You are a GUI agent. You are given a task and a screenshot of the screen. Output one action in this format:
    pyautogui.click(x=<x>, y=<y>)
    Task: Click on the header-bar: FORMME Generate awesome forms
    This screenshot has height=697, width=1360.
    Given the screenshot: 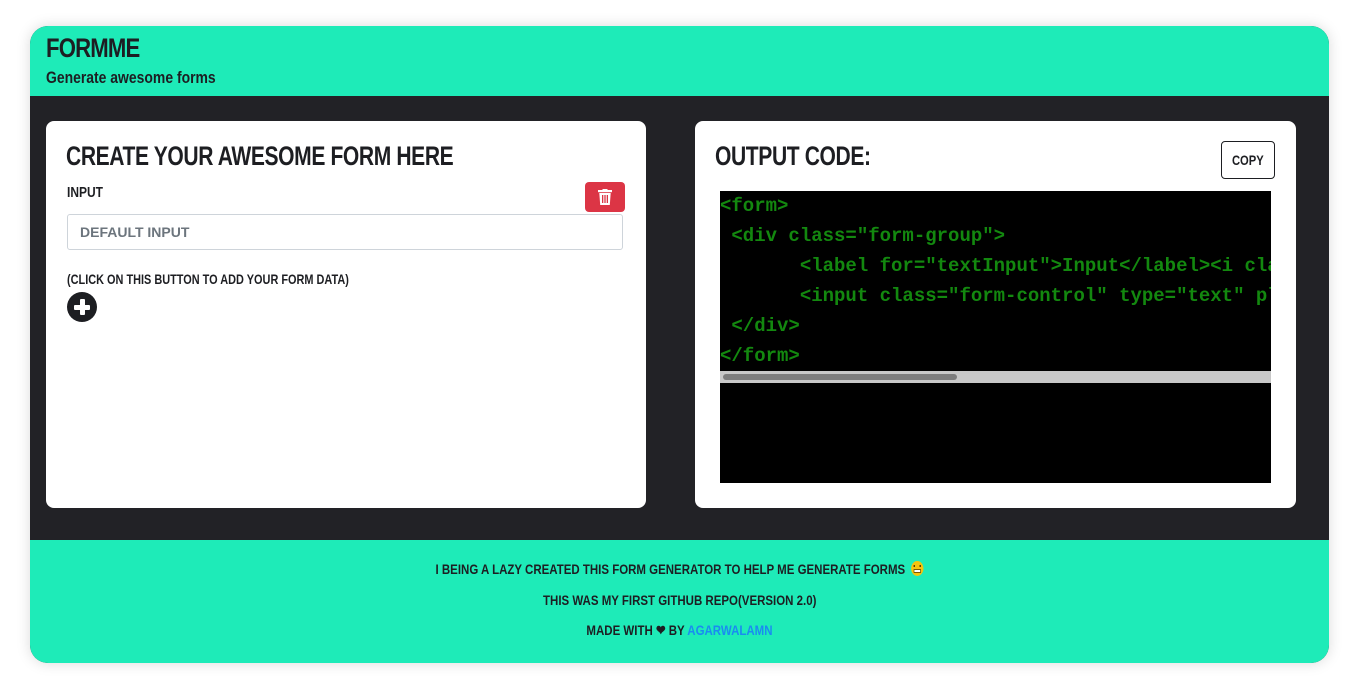 What is the action you would take?
    pyautogui.click(x=679, y=61)
    